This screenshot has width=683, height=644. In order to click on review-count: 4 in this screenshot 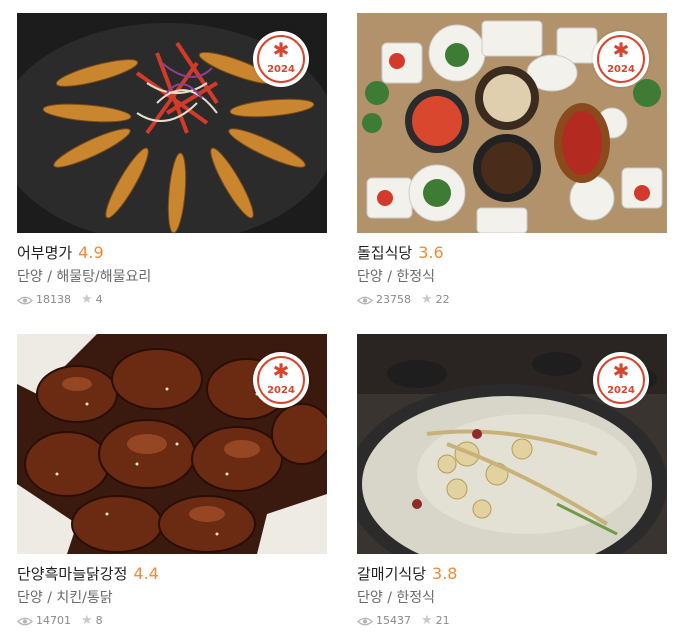, I will do `click(99, 299)`.